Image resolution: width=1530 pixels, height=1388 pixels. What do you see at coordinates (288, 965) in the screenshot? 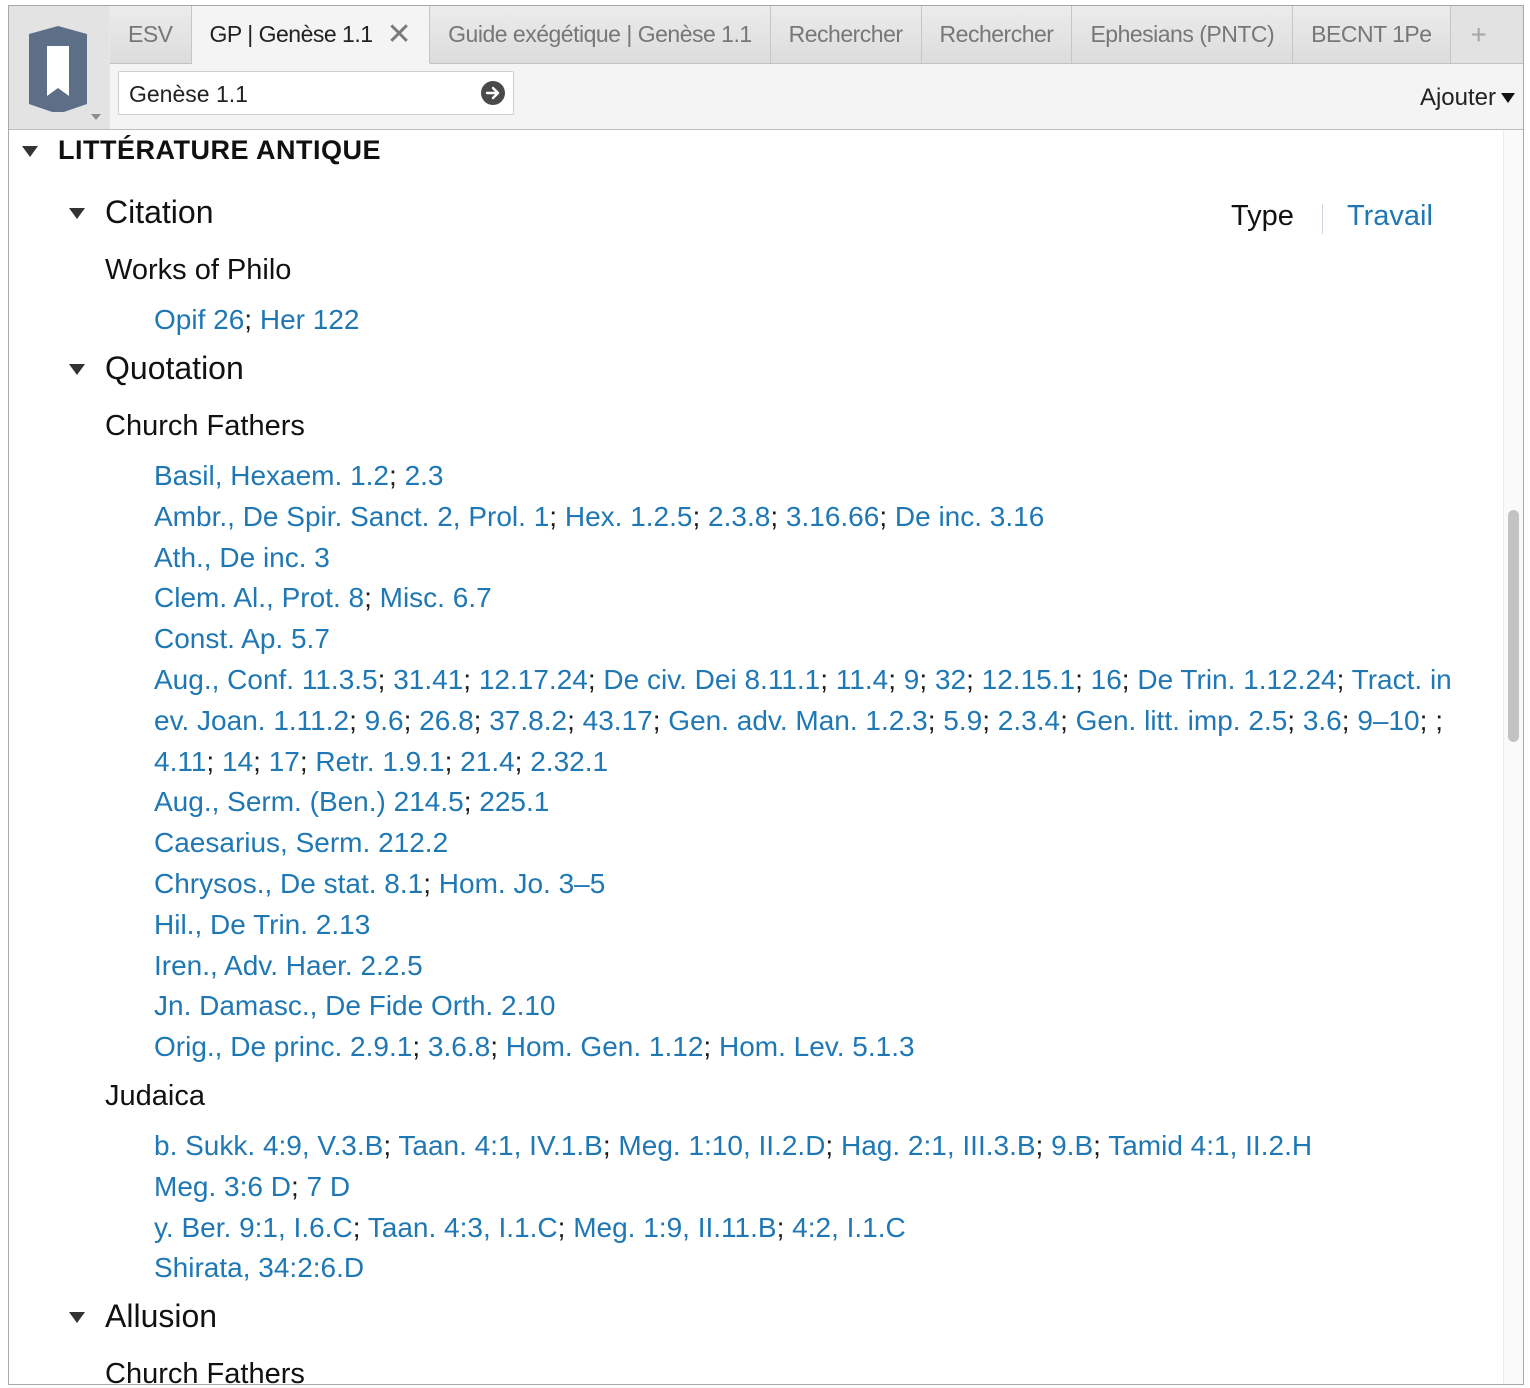
I see `reference-link: Iren., Adv. Haer. 2.2.5` at bounding box center [288, 965].